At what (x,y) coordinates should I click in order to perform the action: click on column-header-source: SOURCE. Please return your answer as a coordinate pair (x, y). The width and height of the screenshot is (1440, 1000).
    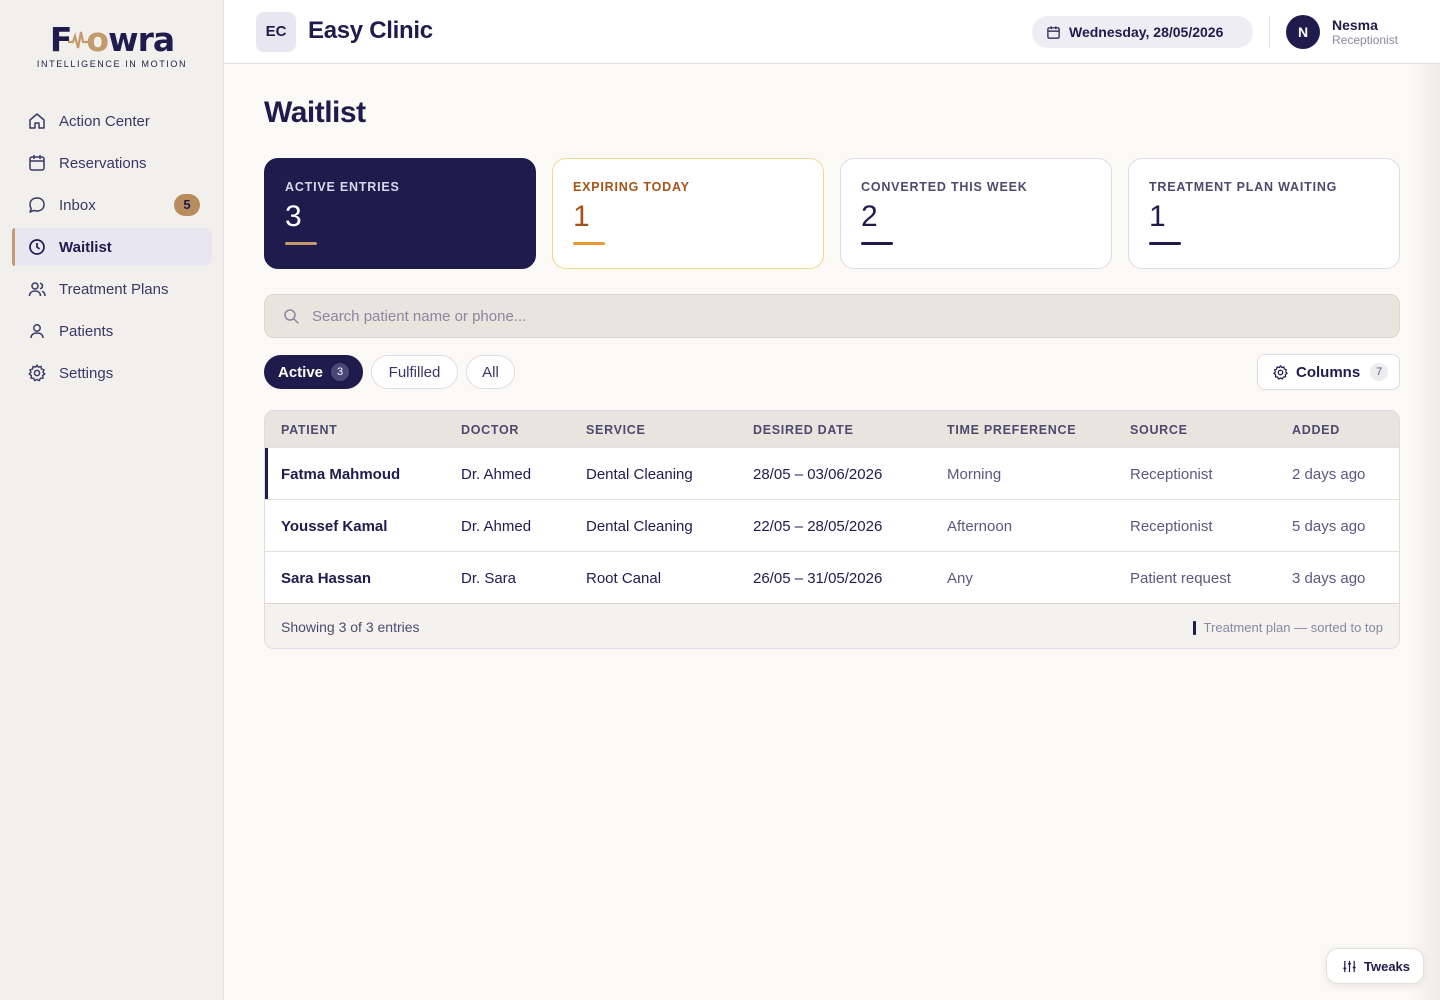
    Looking at the image, I should click on (1159, 430).